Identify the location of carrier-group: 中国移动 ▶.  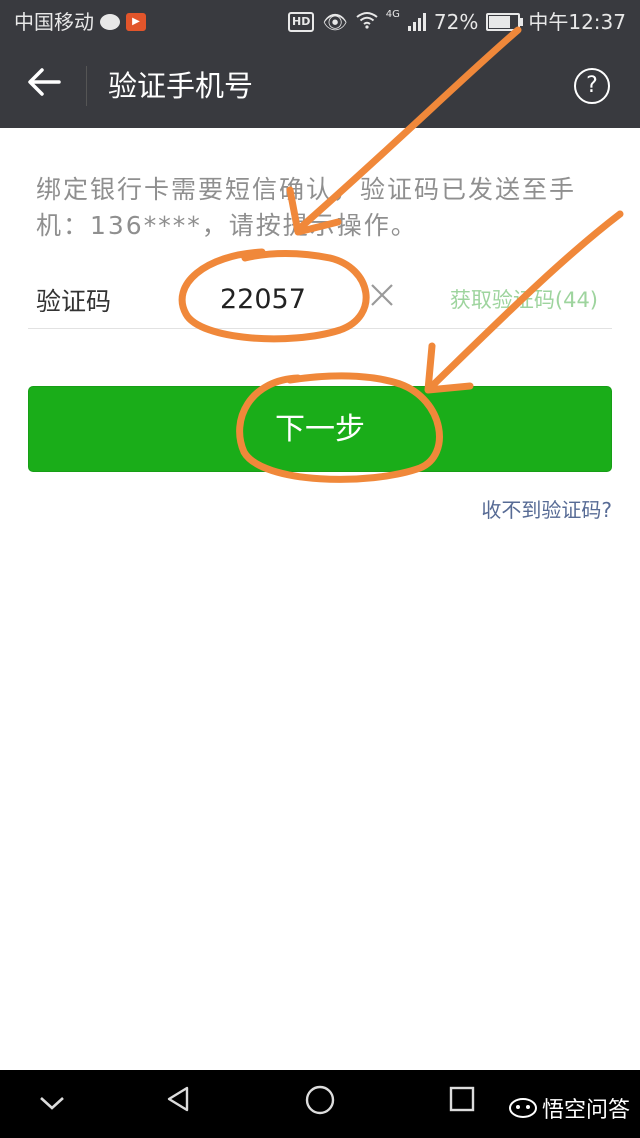
(80, 22).